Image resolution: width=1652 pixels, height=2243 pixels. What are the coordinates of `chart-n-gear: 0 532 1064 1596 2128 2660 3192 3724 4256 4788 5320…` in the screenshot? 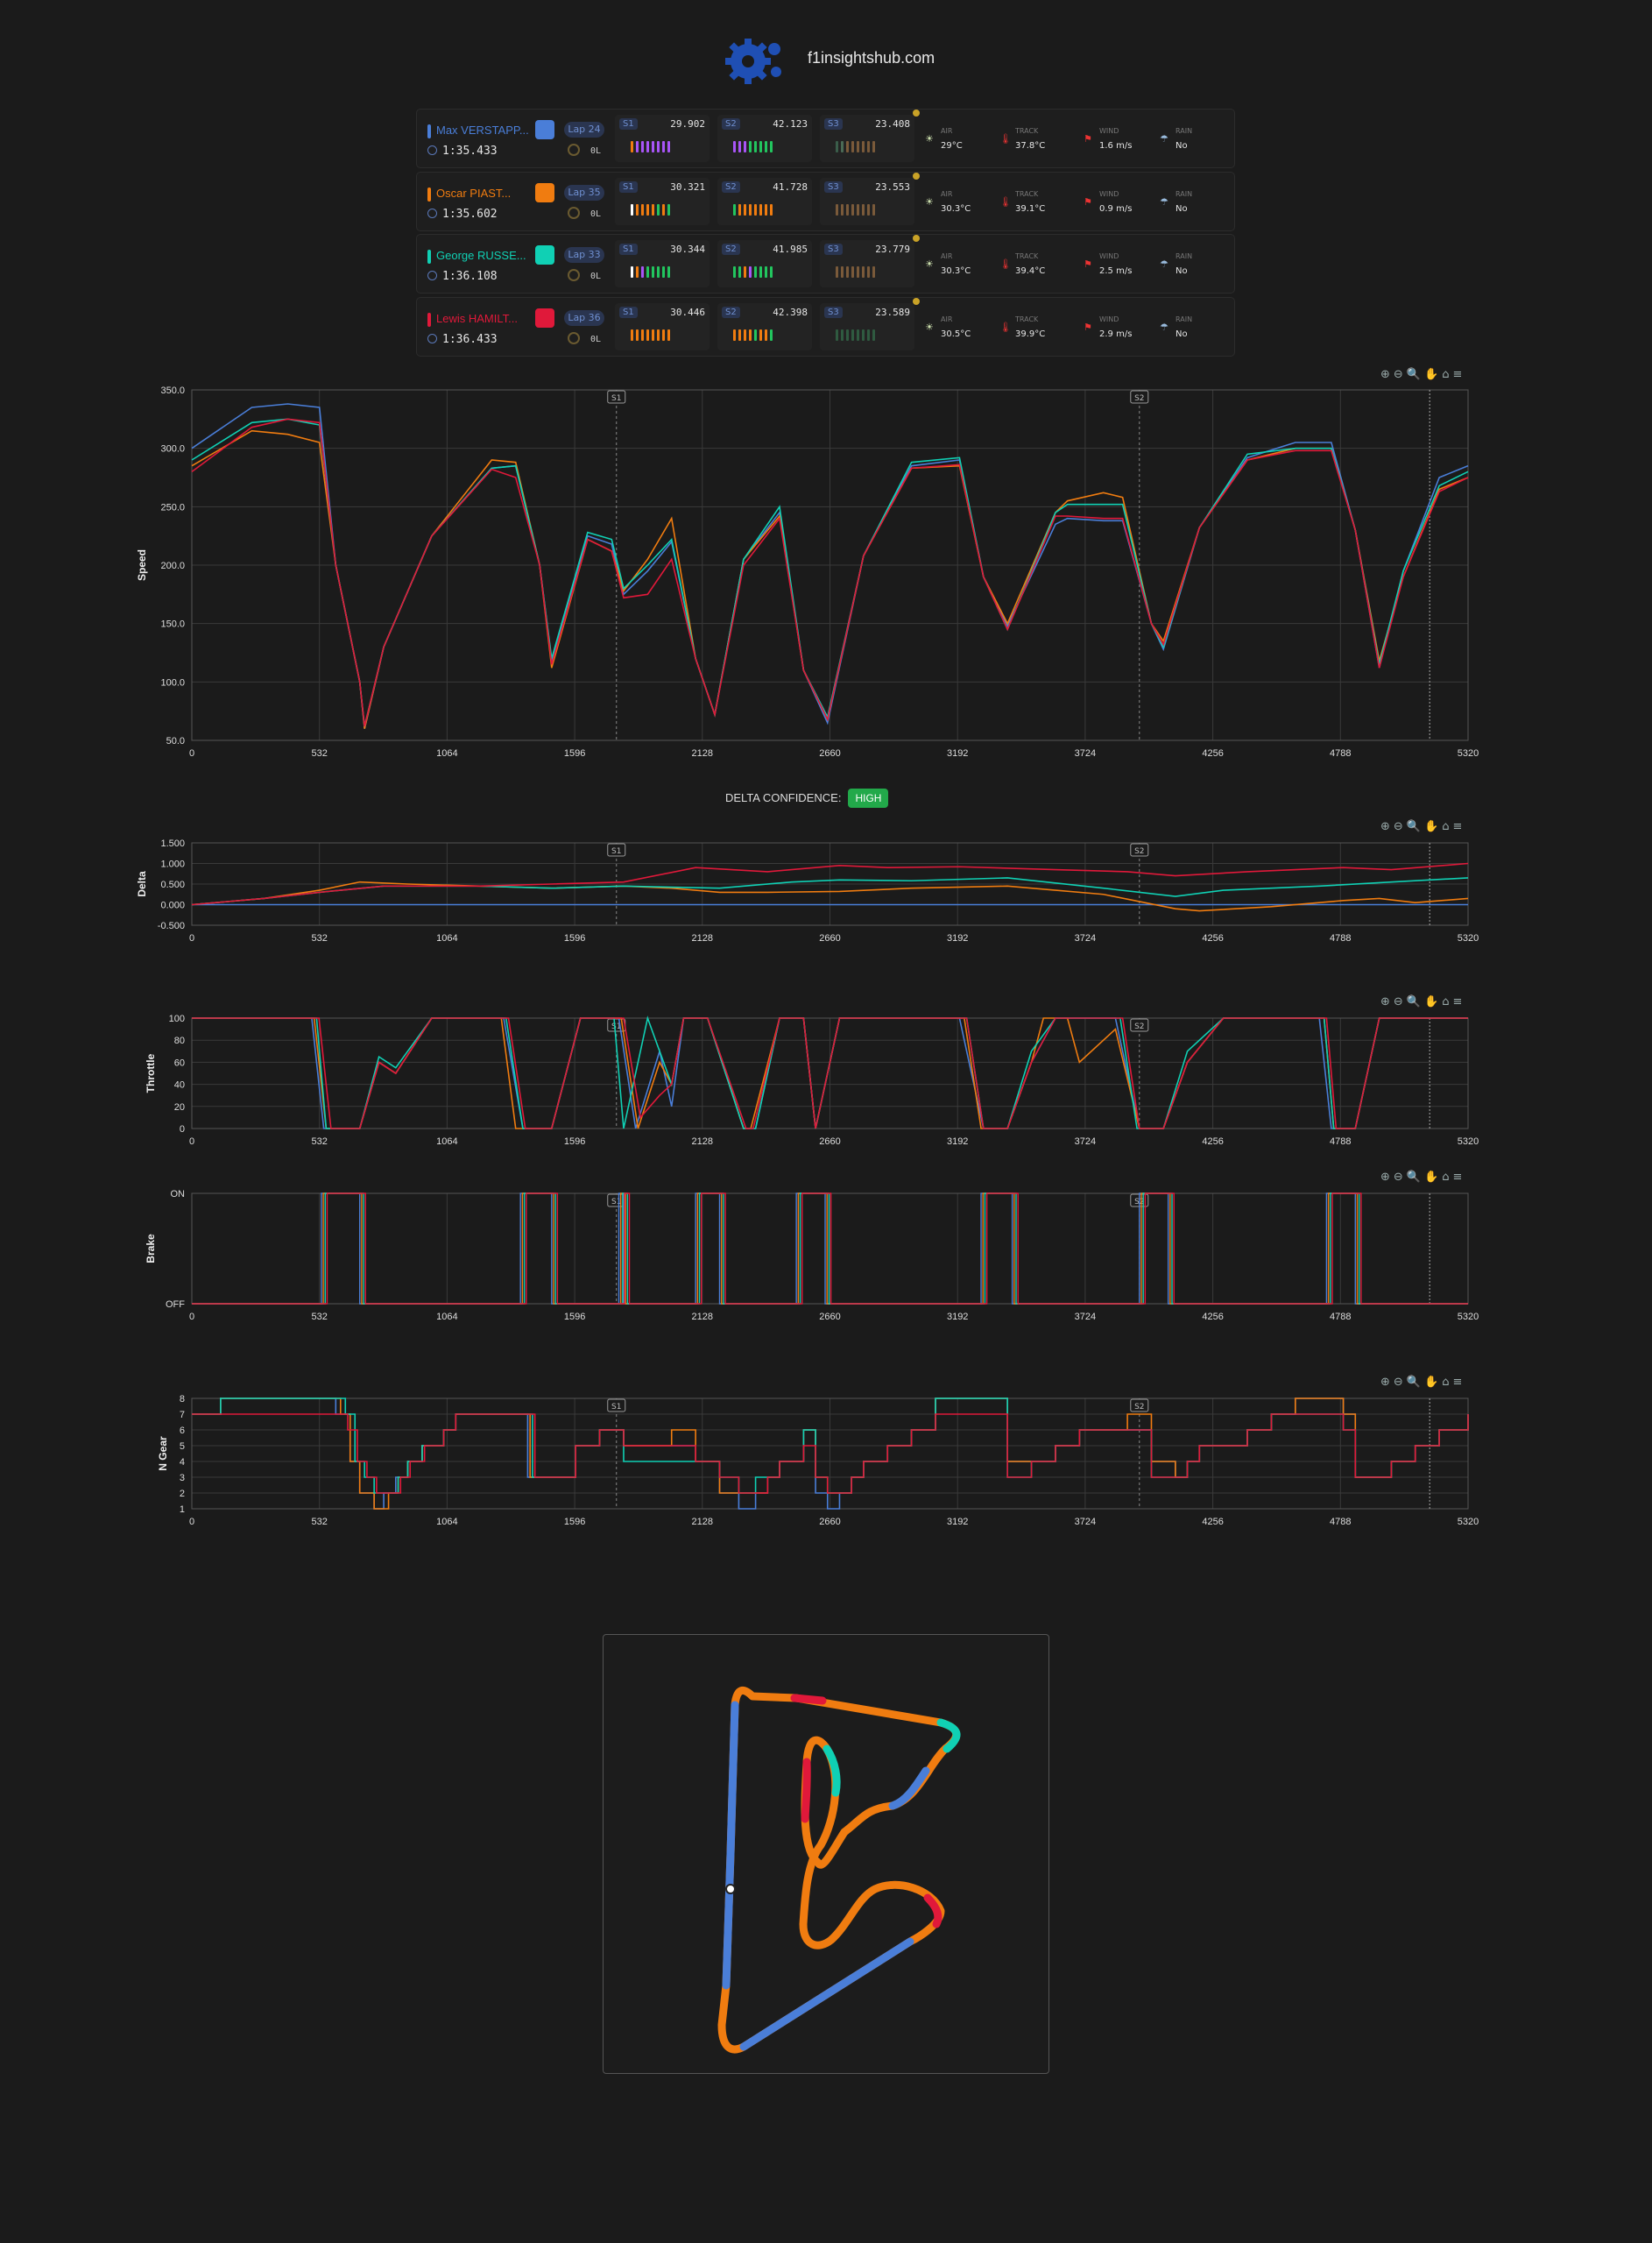 It's located at (826, 1463).